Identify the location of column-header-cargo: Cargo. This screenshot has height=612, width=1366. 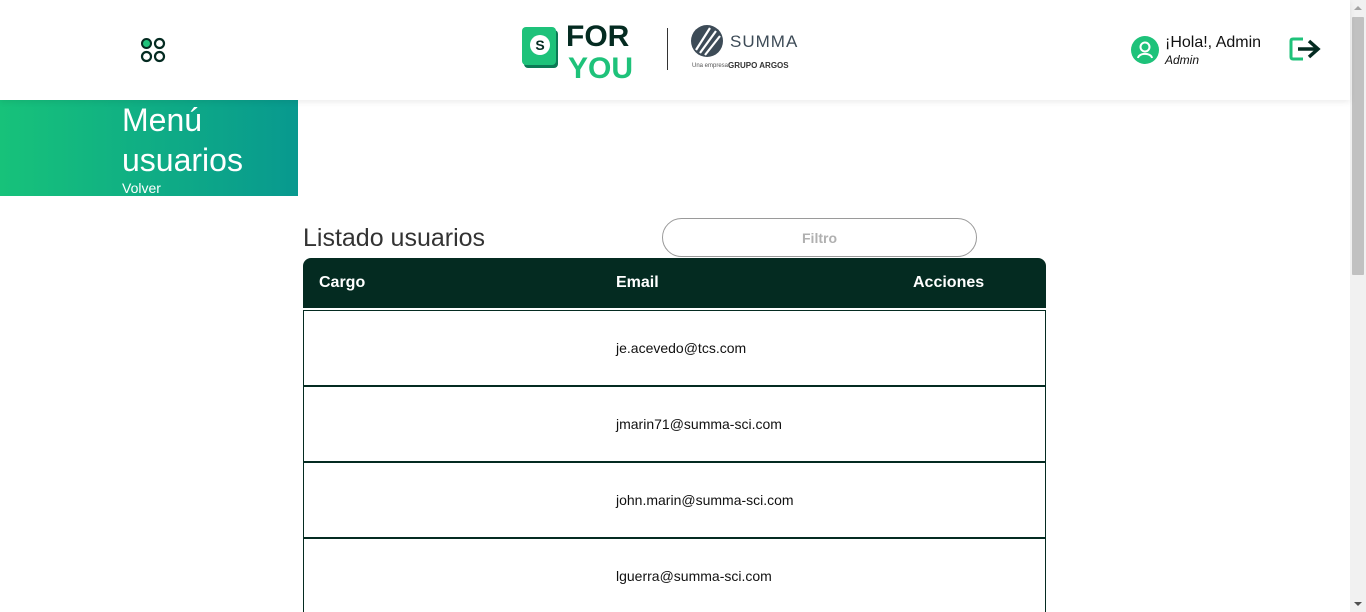
(342, 283).